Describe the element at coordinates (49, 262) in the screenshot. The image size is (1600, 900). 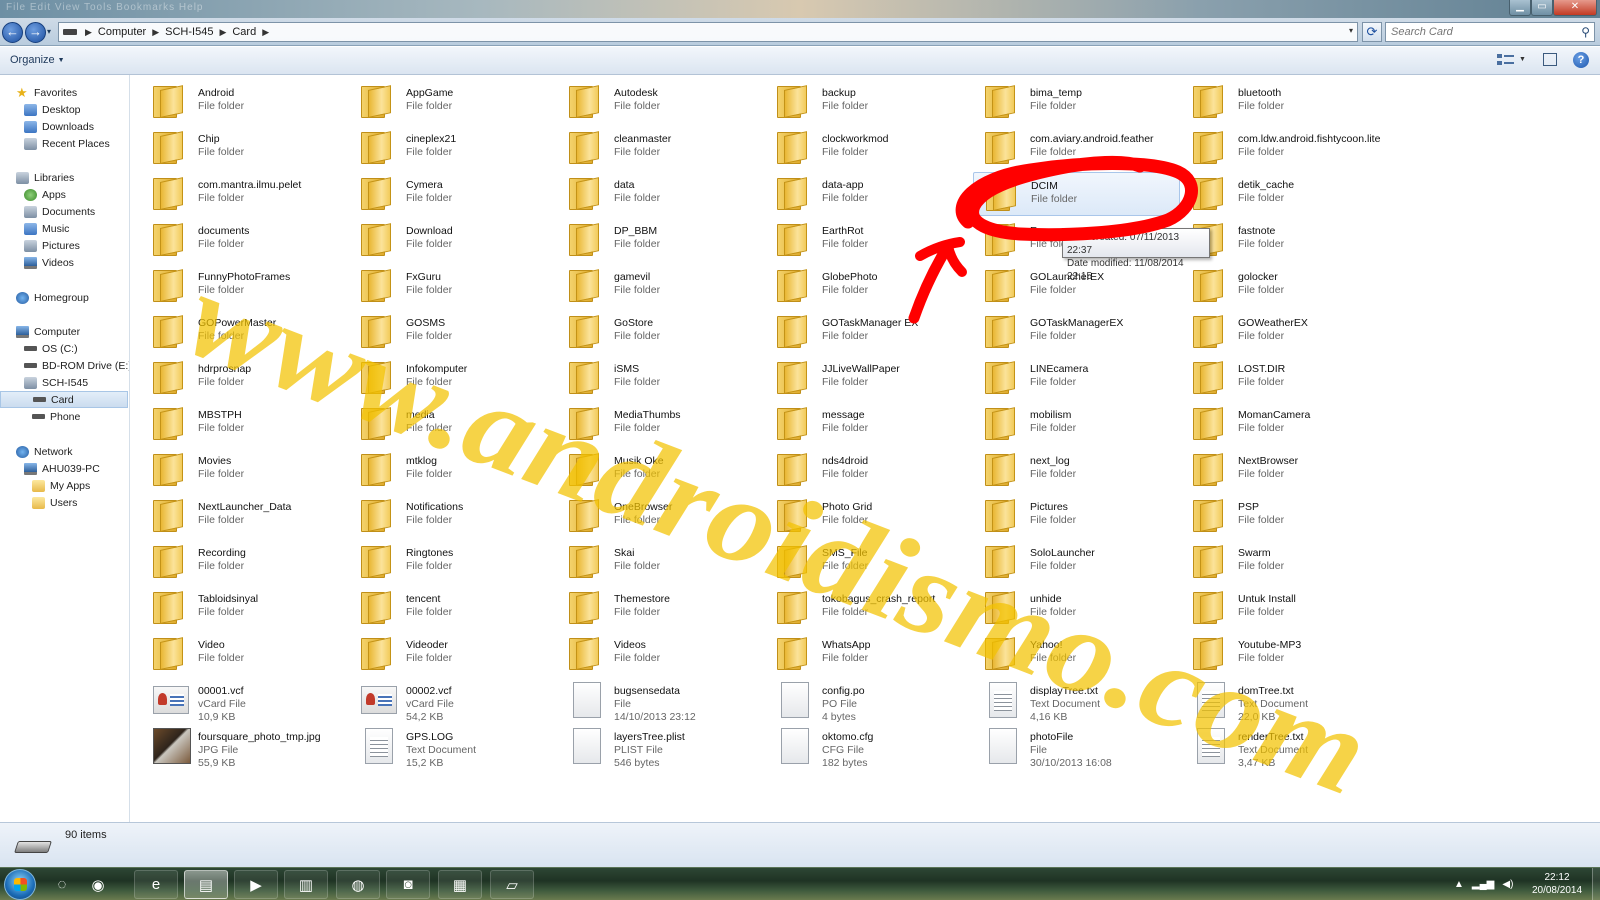
I see `nav-item-videos: Videos` at that location.